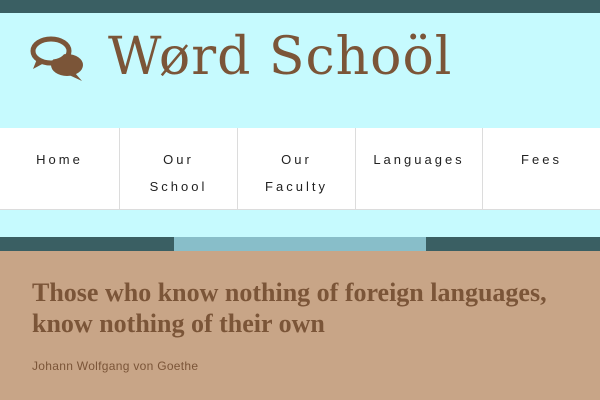 This screenshot has width=600, height=400. I want to click on divider-segment-center, so click(300, 244).